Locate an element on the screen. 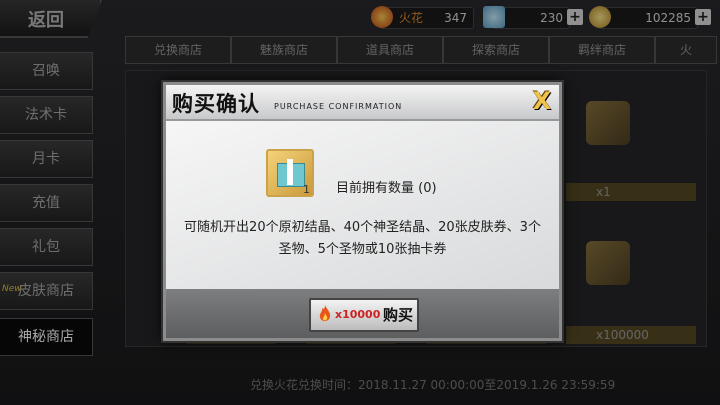 The width and height of the screenshot is (720, 405). dialog-header: 购买确认 PURCHASE CONFIRMATION X is located at coordinates (362, 103).